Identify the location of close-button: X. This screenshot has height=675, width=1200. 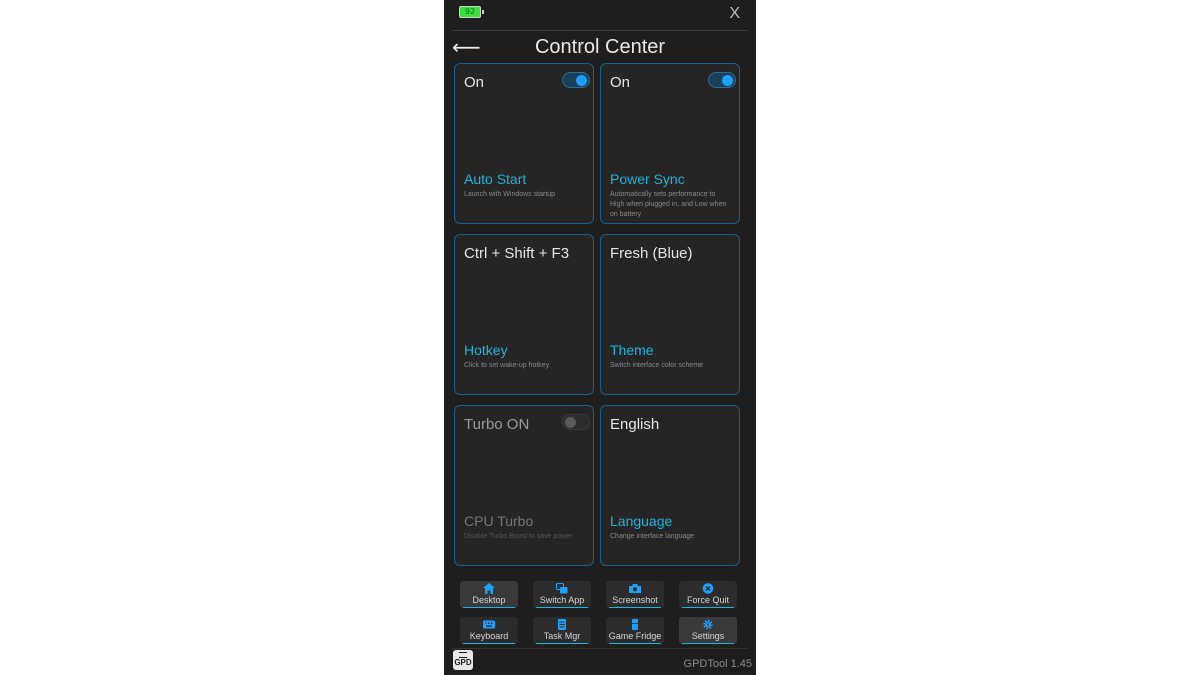
(734, 14).